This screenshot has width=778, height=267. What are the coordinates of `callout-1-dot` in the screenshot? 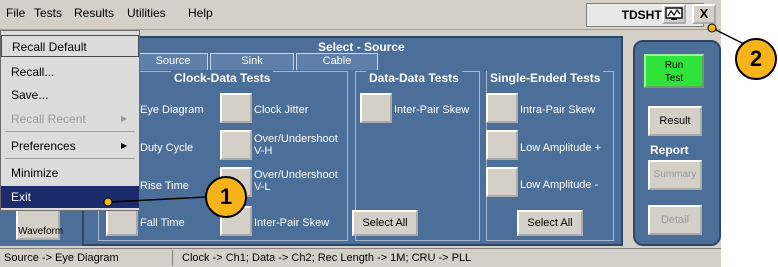 It's located at (108, 202).